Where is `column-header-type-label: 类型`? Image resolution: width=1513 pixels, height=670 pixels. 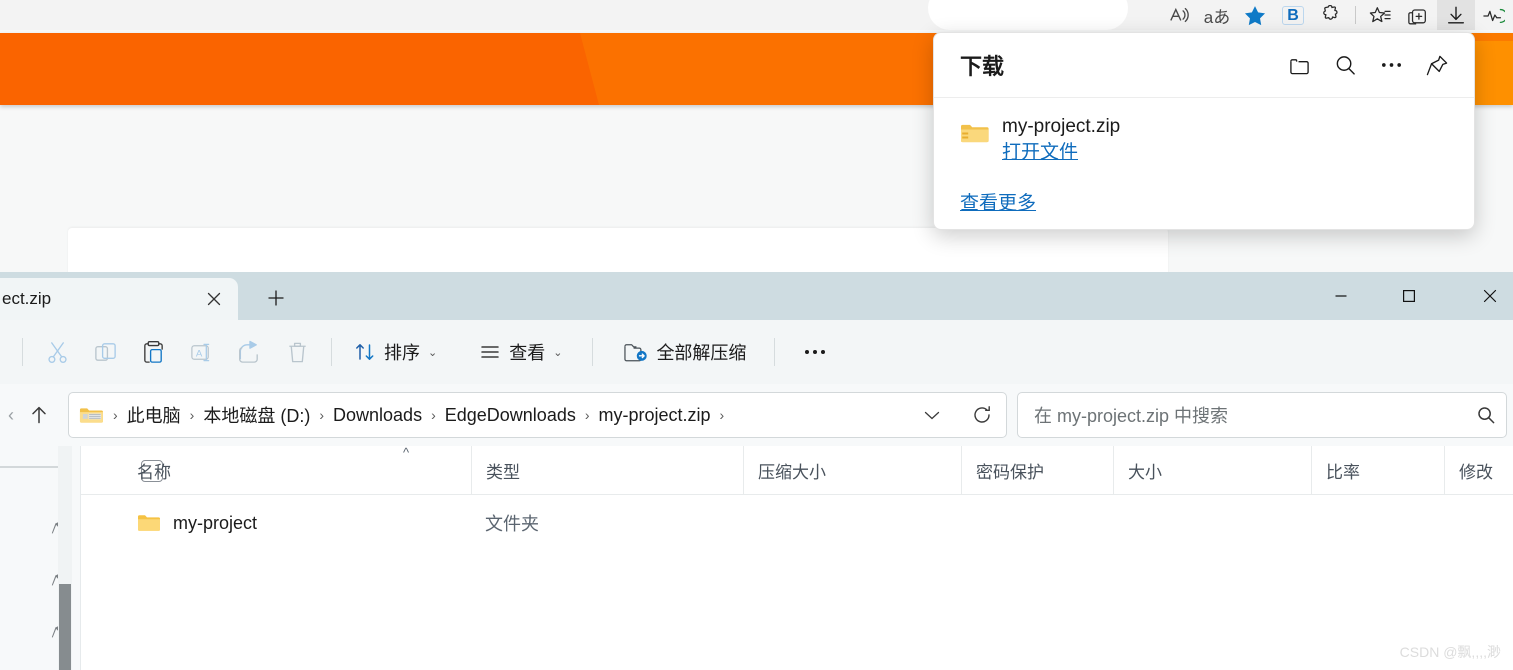
column-header-type-label: 类型 is located at coordinates (503, 472).